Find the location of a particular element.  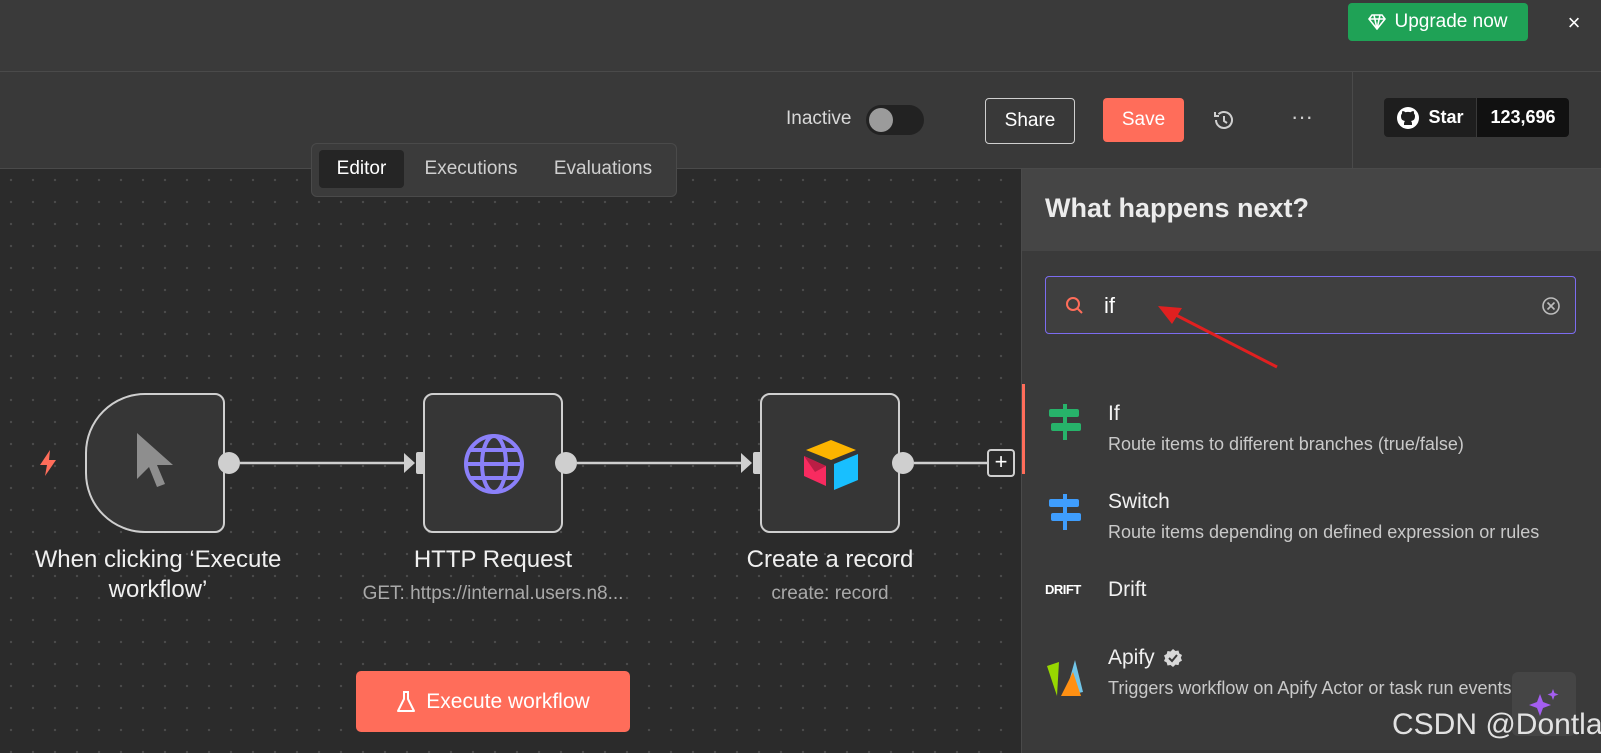

panel-header: What happens next? is located at coordinates (1311, 210).